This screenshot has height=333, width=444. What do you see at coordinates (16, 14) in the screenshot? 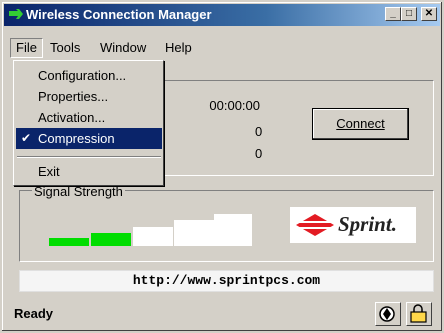
I see `app-arrow-icon` at bounding box center [16, 14].